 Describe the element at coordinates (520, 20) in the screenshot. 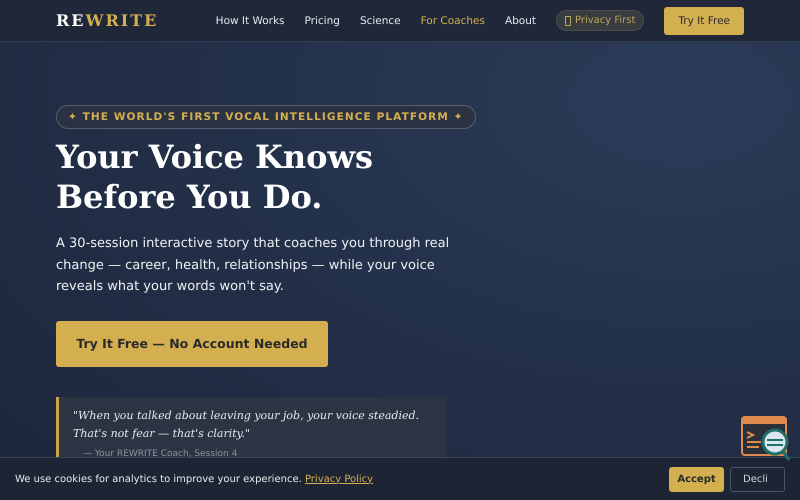

I see `nav-link: About` at that location.